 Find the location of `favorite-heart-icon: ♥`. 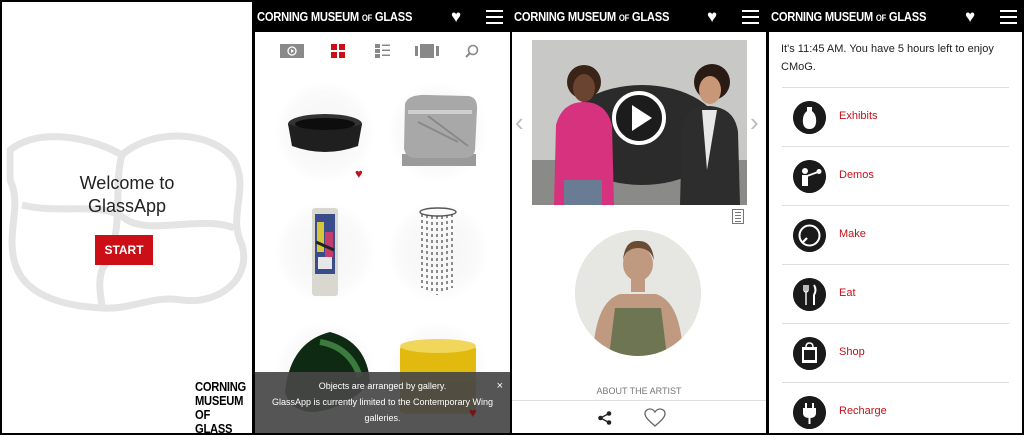

favorite-heart-icon: ♥ is located at coordinates (359, 173).